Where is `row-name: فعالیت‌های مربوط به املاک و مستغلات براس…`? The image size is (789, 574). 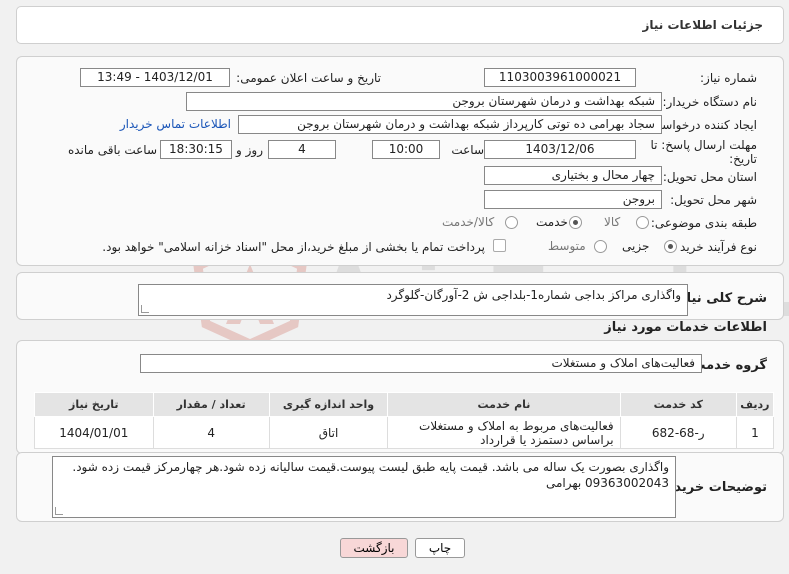
row-name: فعالیت‌های مربوط به املاک و مستغلات براس… is located at coordinates (504, 432).